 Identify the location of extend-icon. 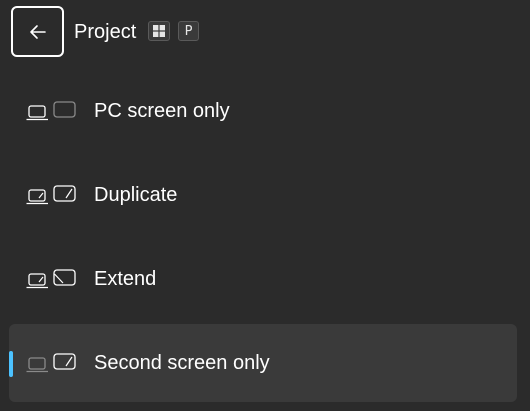
(51, 279).